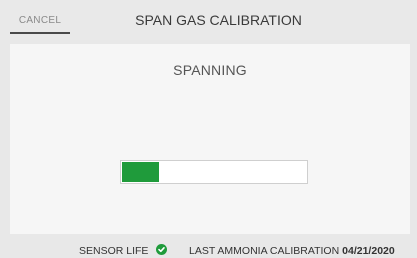 Image resolution: width=417 pixels, height=258 pixels. What do you see at coordinates (140, 172) in the screenshot?
I see `progress-bar-fill` at bounding box center [140, 172].